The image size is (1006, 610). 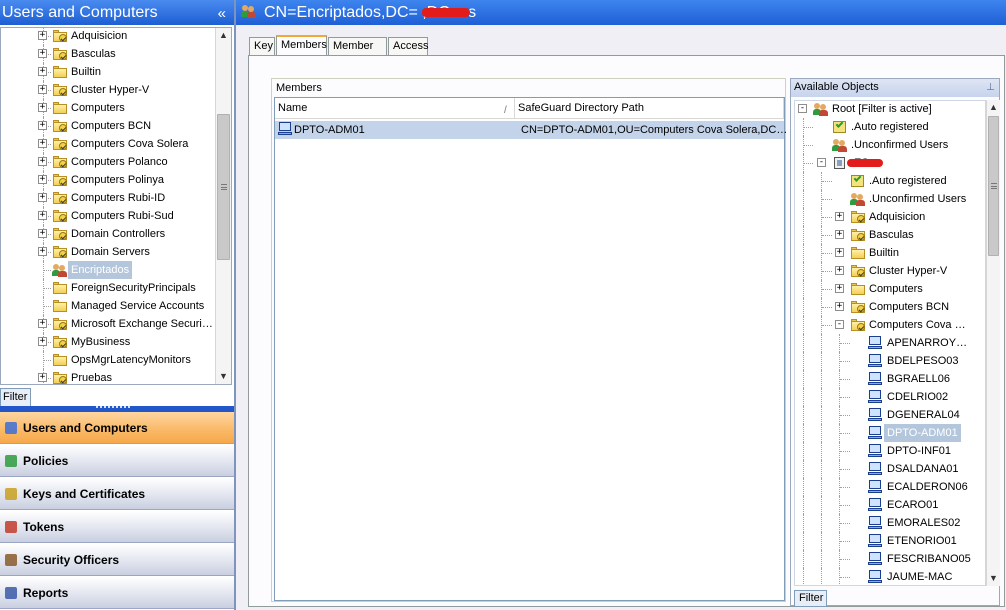 I want to click on tab-members: Members, so click(x=301, y=45).